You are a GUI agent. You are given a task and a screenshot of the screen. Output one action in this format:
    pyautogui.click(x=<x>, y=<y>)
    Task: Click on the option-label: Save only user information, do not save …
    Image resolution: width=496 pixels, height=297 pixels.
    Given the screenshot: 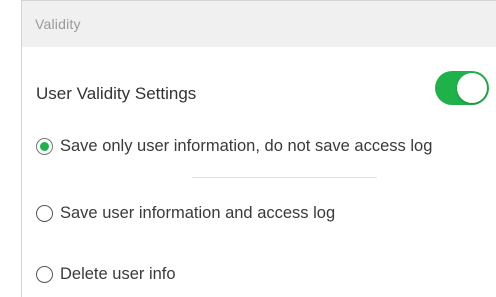 What is the action you would take?
    pyautogui.click(x=246, y=146)
    